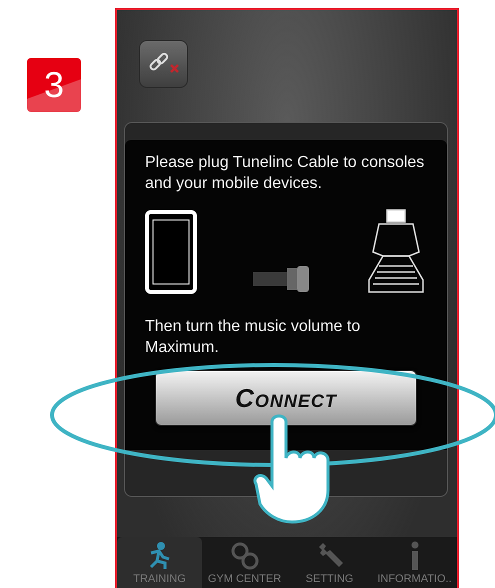 The image size is (495, 588). What do you see at coordinates (245, 555) in the screenshot?
I see `rings-icon` at bounding box center [245, 555].